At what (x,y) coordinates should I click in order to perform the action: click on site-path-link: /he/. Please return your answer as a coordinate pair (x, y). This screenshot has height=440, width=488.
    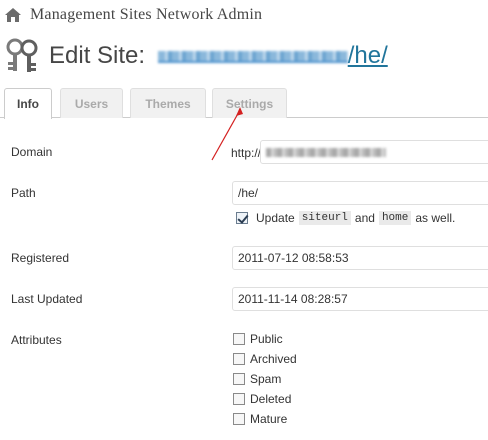
    Looking at the image, I should click on (368, 55).